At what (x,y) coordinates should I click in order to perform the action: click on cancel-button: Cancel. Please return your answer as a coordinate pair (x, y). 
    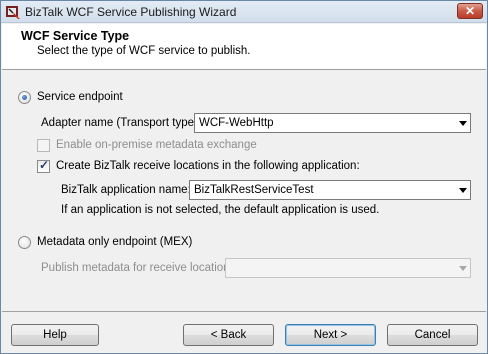
    Looking at the image, I should click on (432, 335).